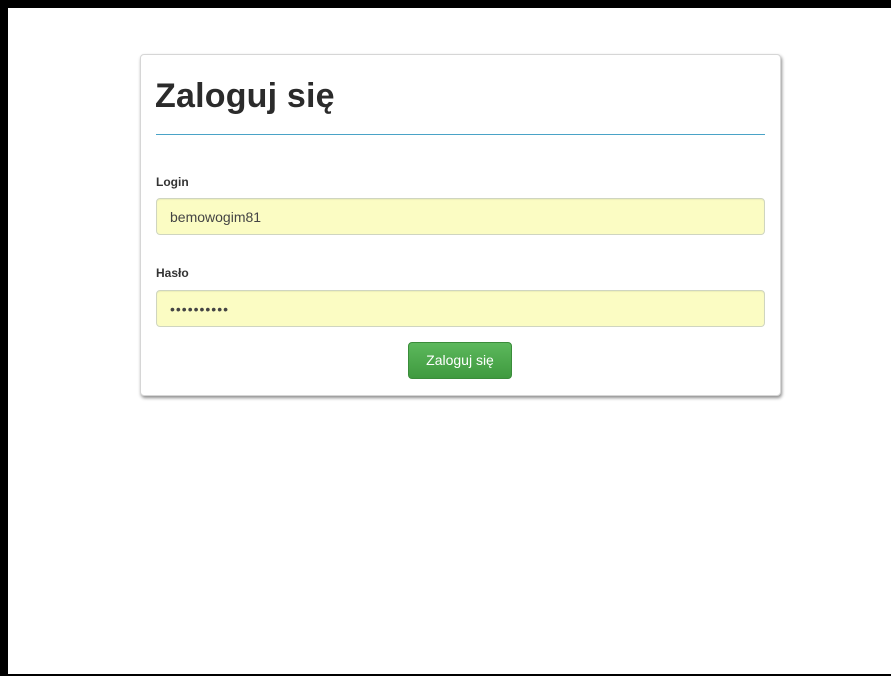 The width and height of the screenshot is (891, 676). I want to click on page-title: Zaloguj się, so click(245, 96).